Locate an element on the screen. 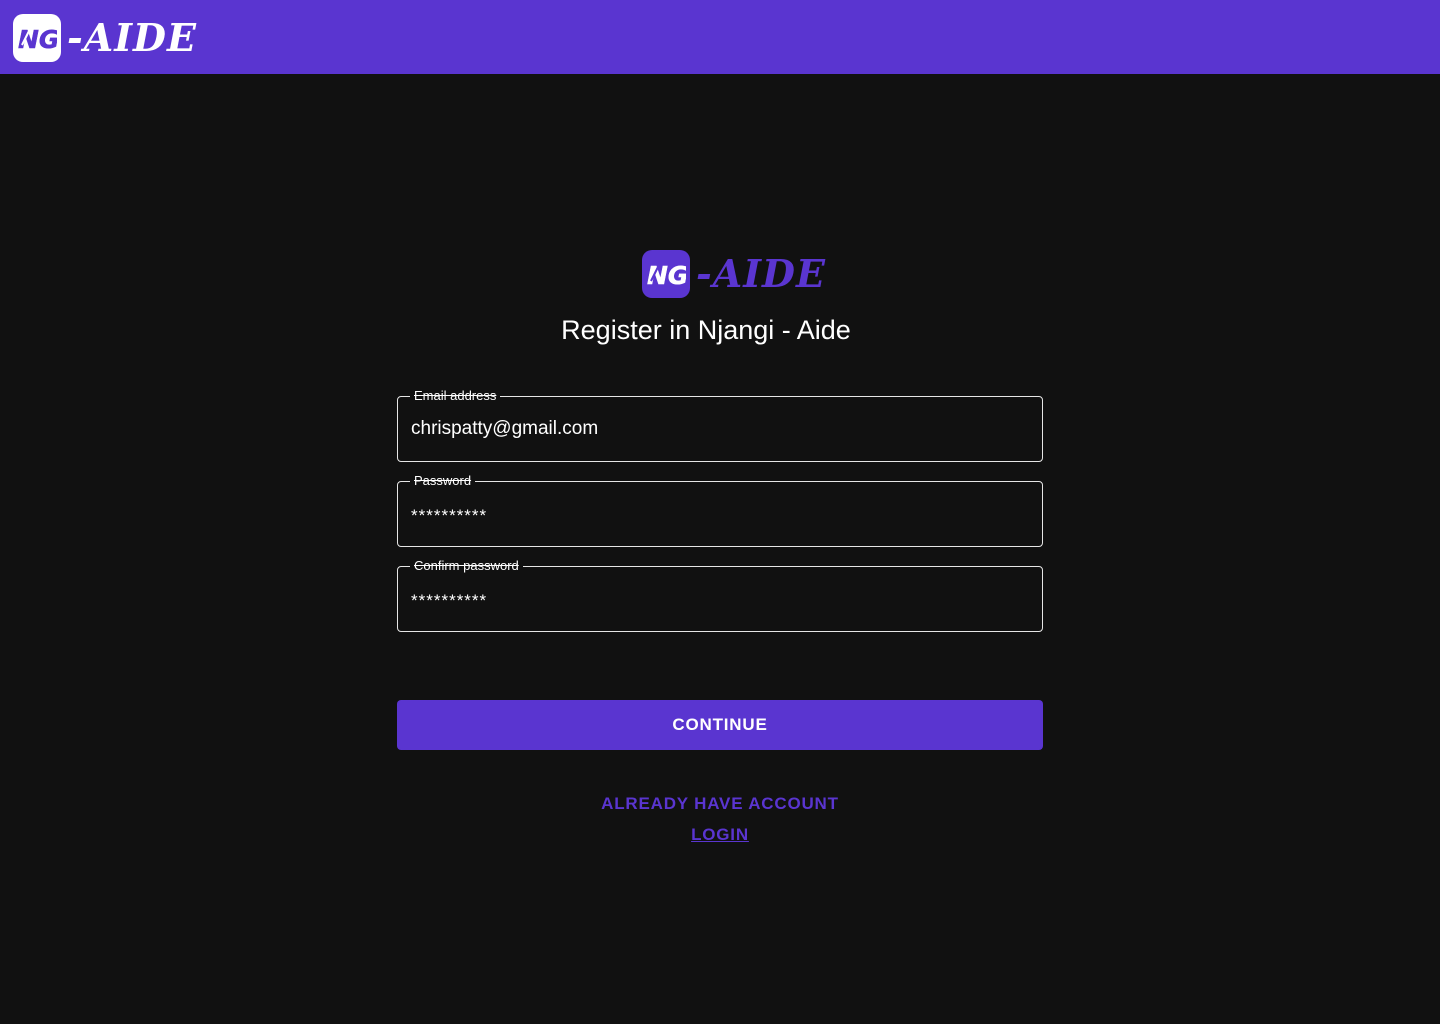  header-logo: NG -AIDE is located at coordinates (105, 38).